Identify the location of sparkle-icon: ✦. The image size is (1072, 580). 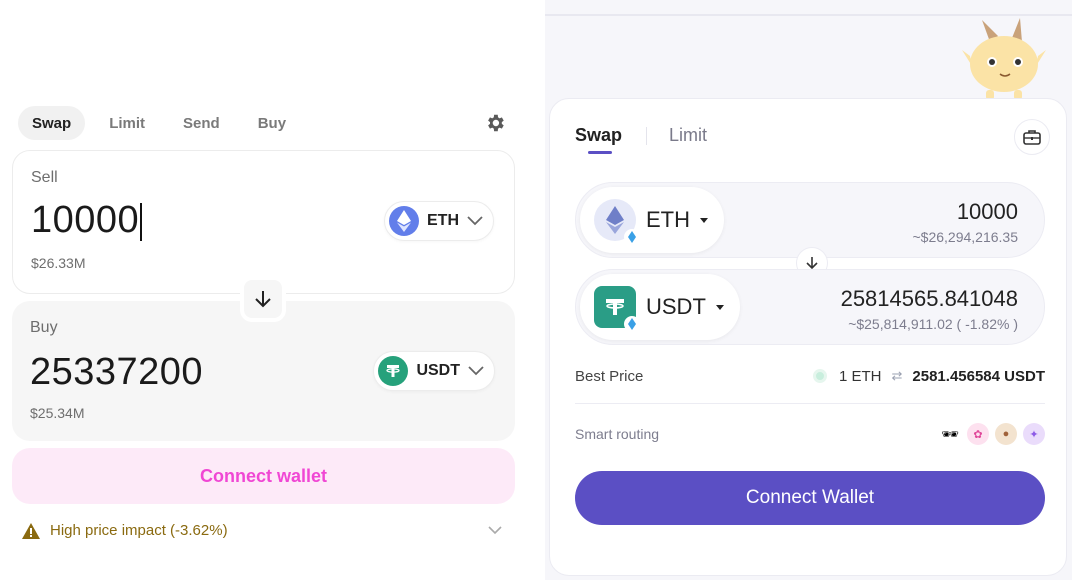
(1034, 434).